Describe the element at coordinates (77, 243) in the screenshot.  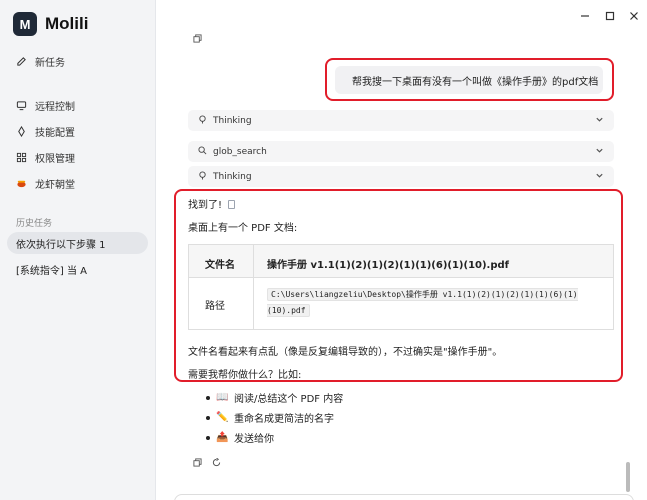
I see `history-item: 依次执行以下步骤 1` at that location.